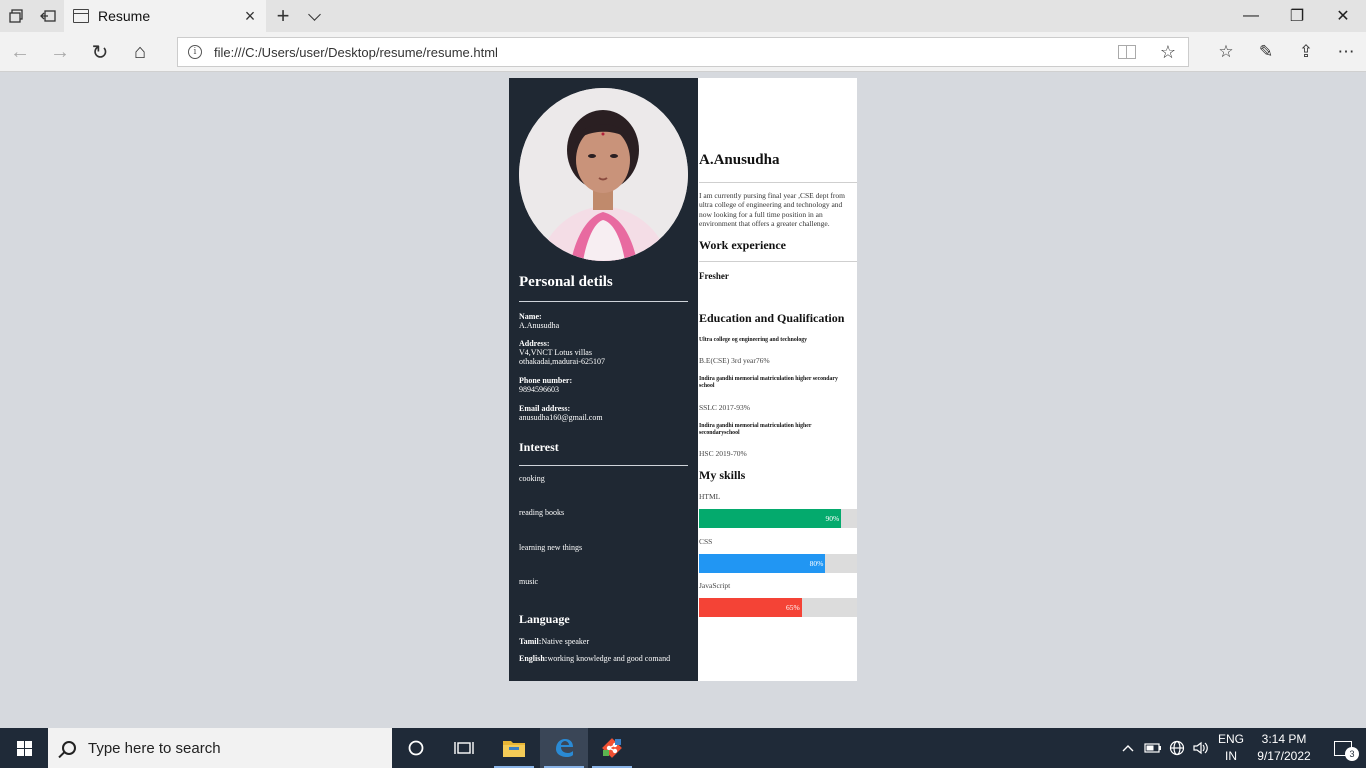  Describe the element at coordinates (710, 496) in the screenshot. I see `skill-name: HTML` at that location.